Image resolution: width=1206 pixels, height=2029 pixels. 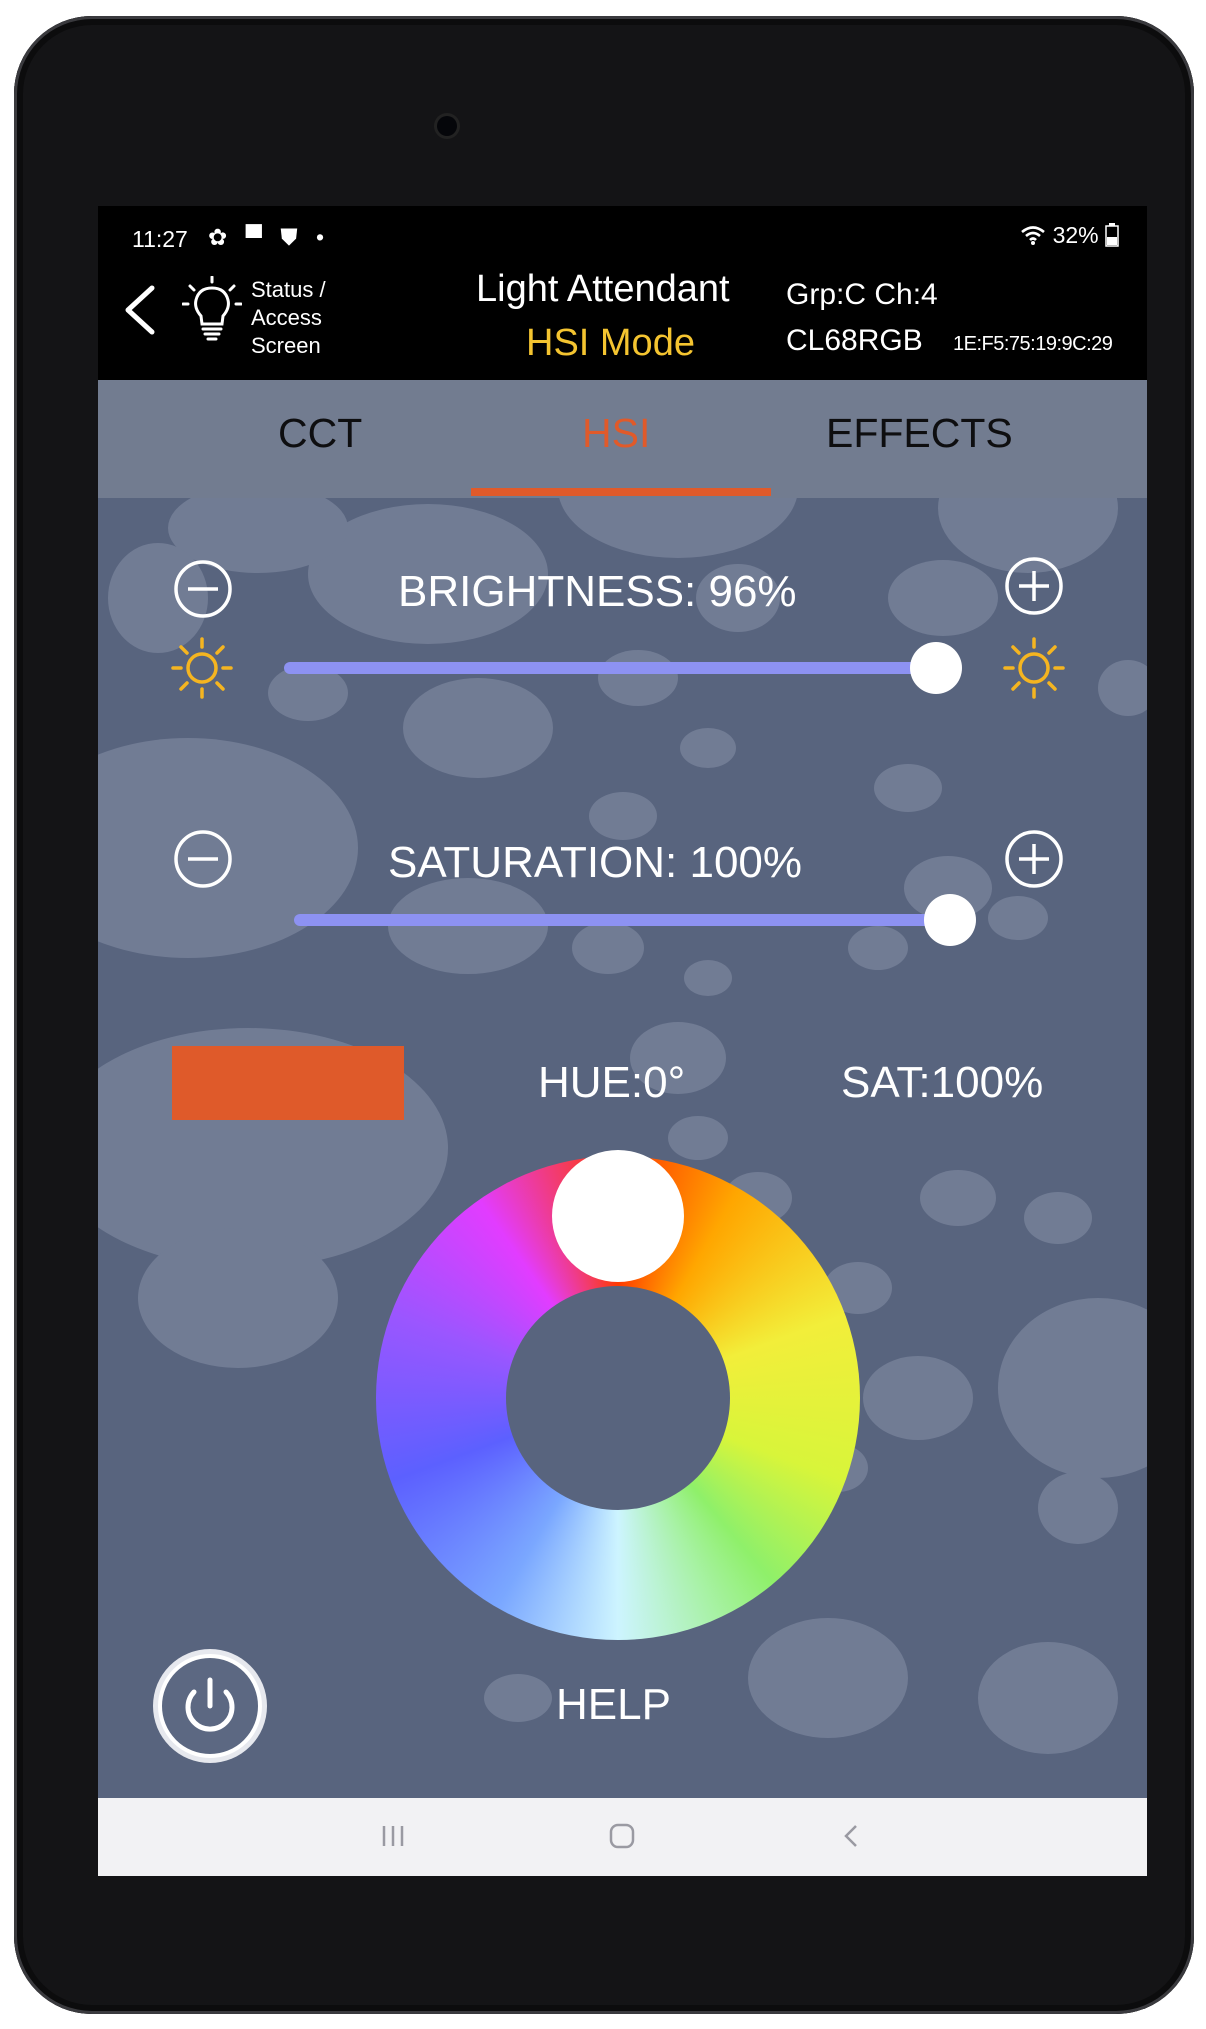 I want to click on system-nav-bar, so click(x=622, y=1837).